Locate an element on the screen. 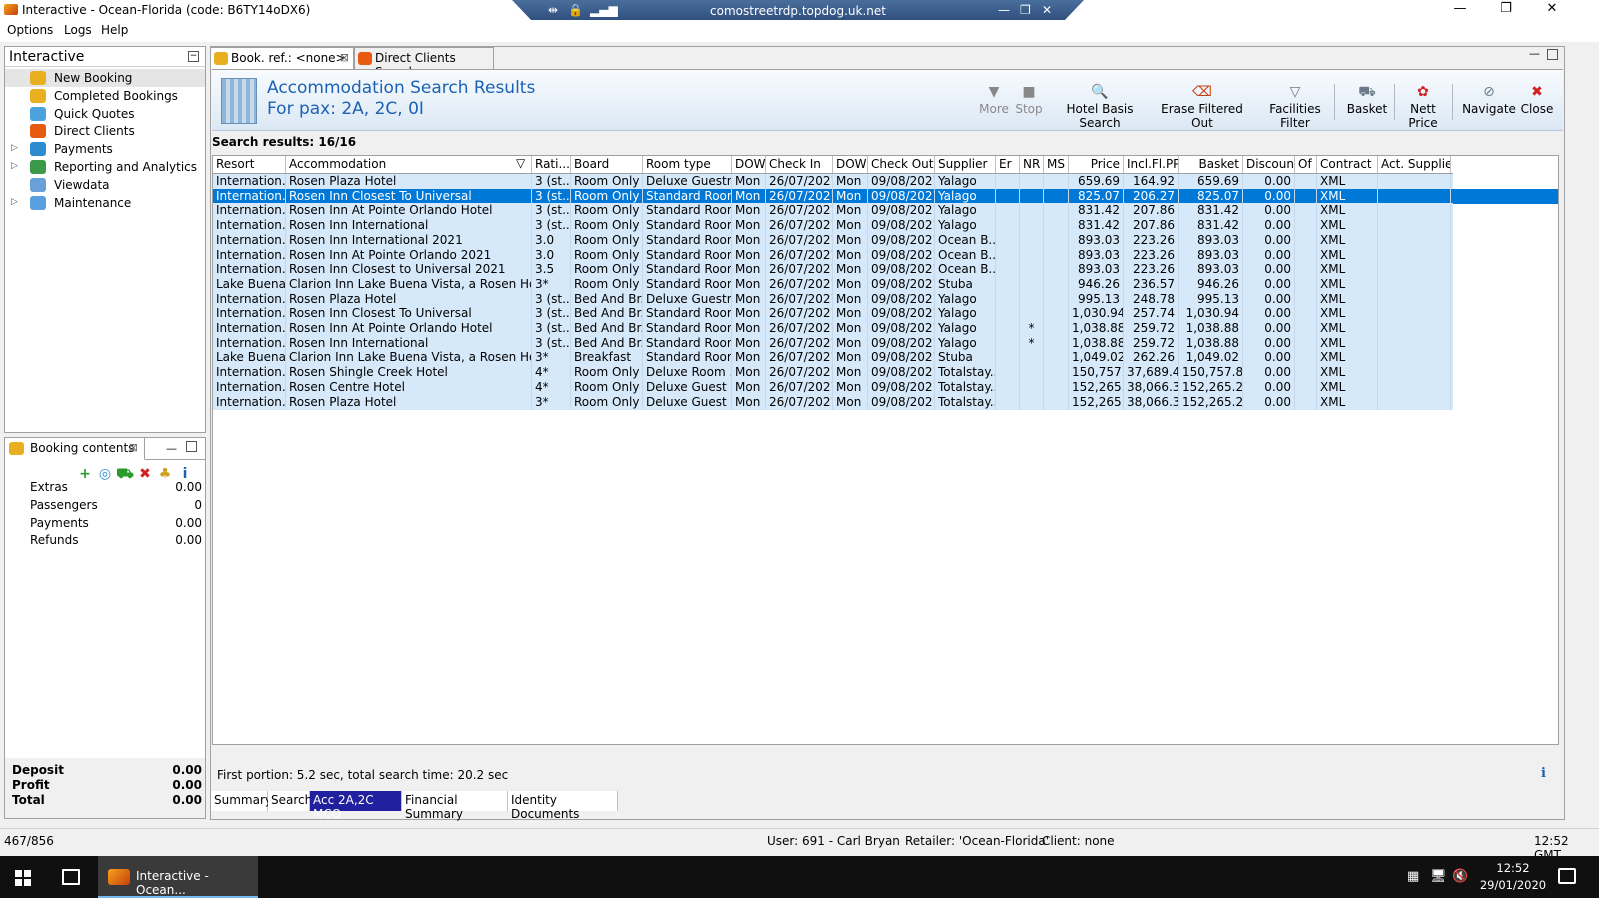 This screenshot has width=1599, height=898. column-header-contract: Contract is located at coordinates (1347, 164).